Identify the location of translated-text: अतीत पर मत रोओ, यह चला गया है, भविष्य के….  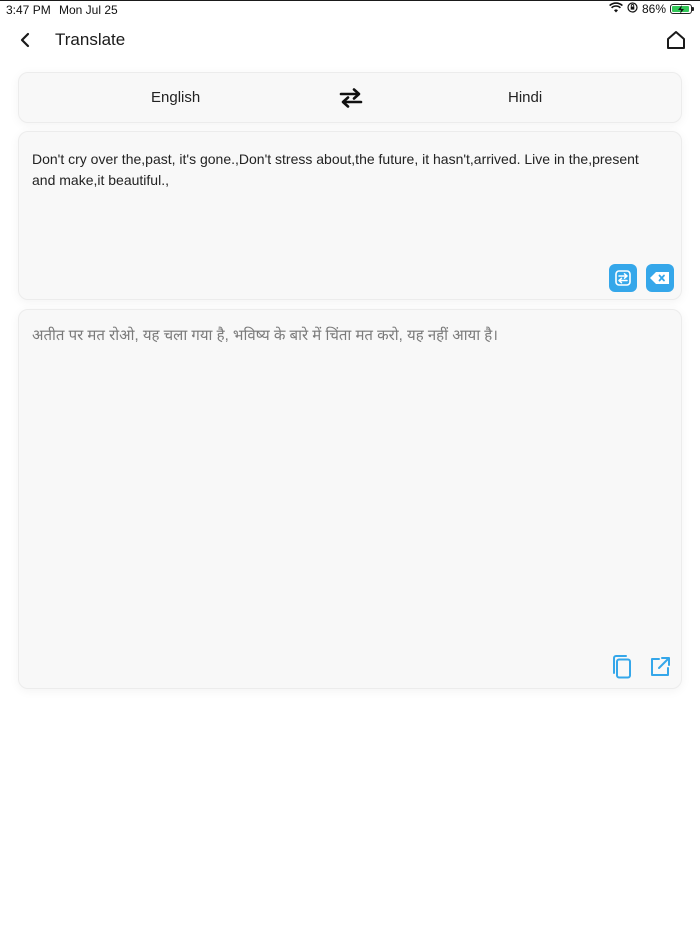
(265, 335).